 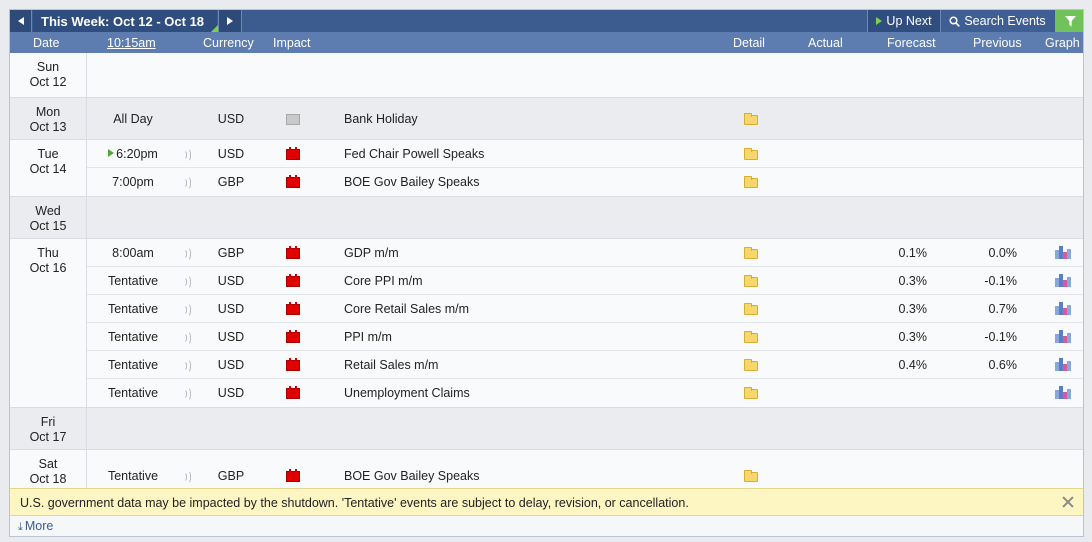 I want to click on header-impact: Impact, so click(x=292, y=43).